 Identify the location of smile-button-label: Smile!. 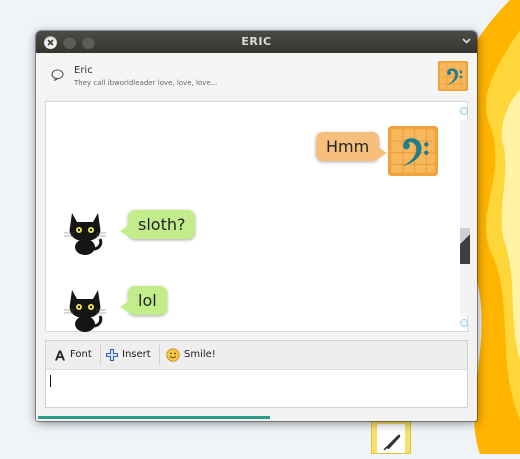
(200, 354).